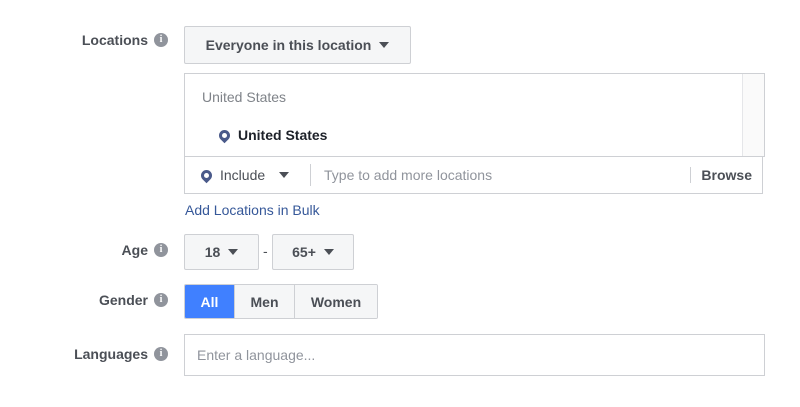  I want to click on selected-location-item: United States, so click(272, 135).